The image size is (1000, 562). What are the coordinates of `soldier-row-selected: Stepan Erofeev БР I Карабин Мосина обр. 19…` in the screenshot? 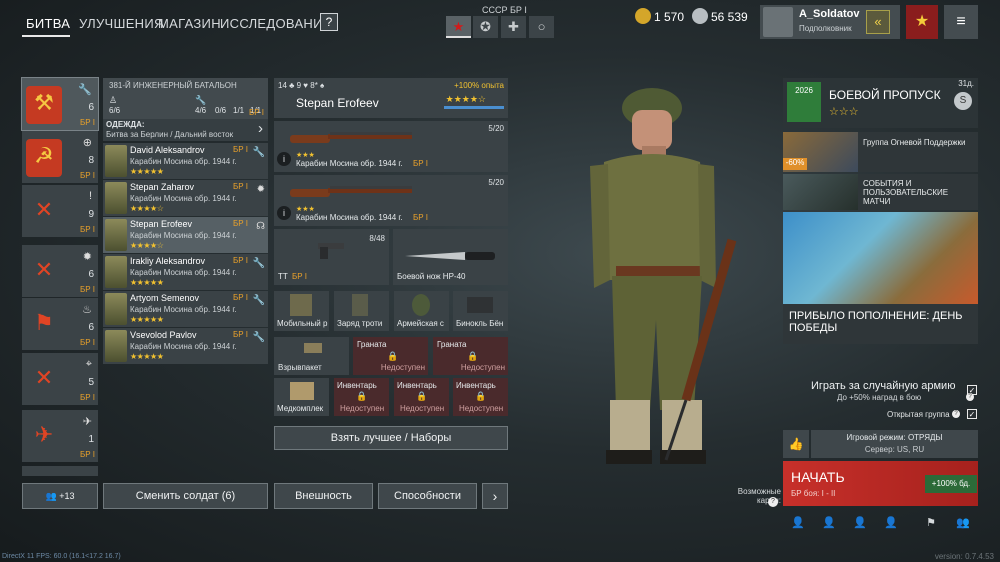 It's located at (185, 235).